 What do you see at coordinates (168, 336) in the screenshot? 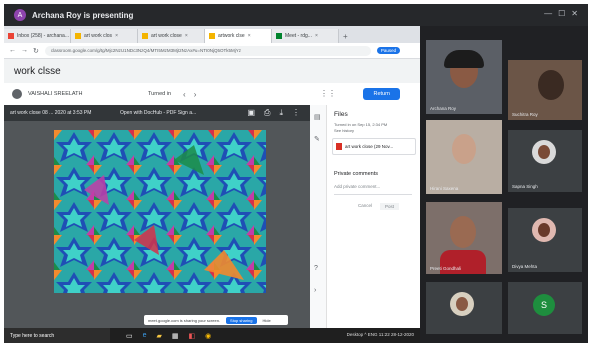
I see `taskbar-icons: ▭ e ▰ ▦ ◧ ◉` at bounding box center [168, 336].